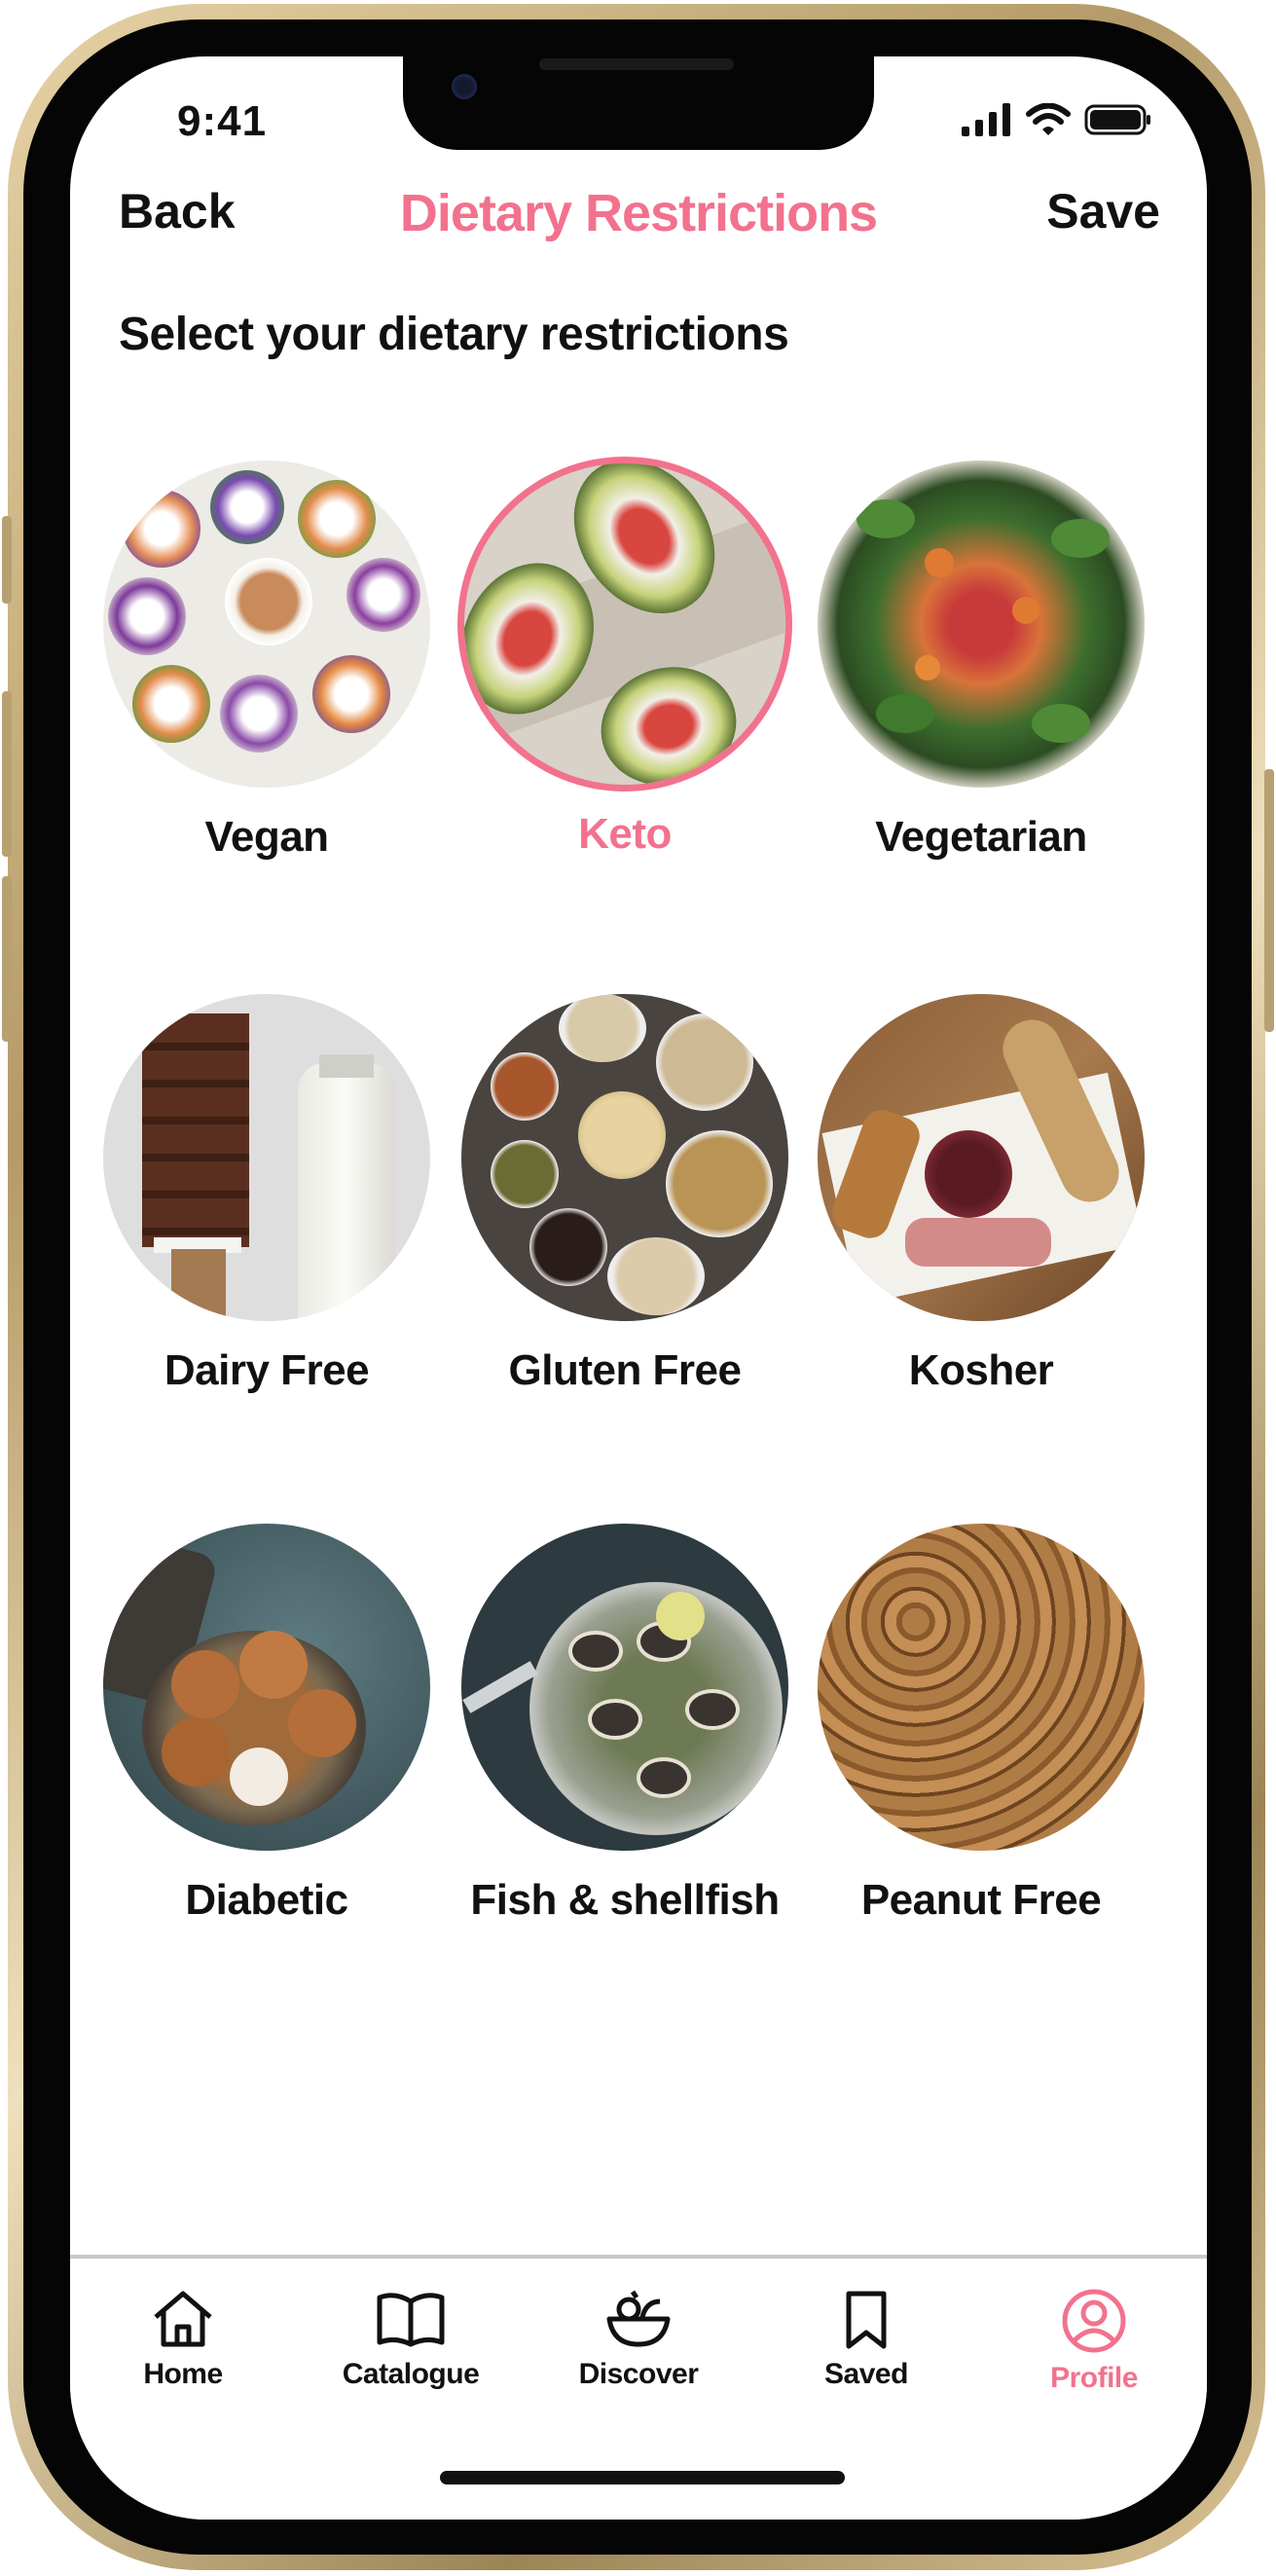  Describe the element at coordinates (981, 837) in the screenshot. I see `option-label: Vegetarian` at that location.